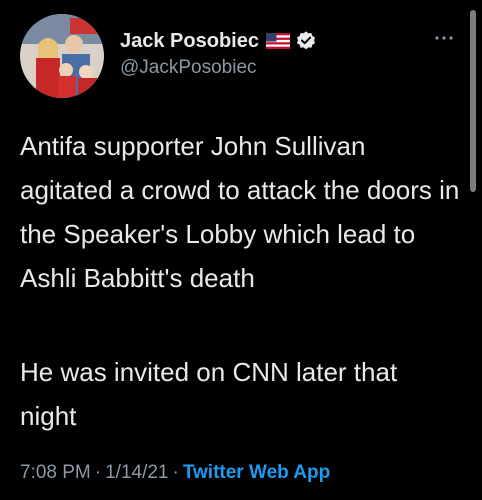 The height and width of the screenshot is (500, 482). I want to click on more-options-icon, so click(444, 38).